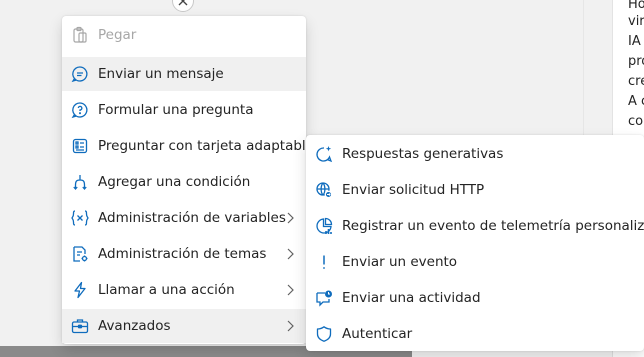 The image size is (644, 357). I want to click on right-panel-line: co, so click(636, 121).